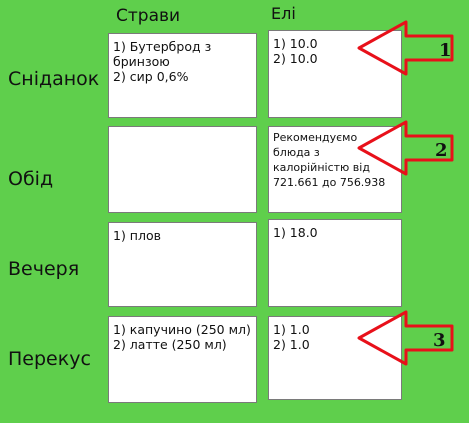  Describe the element at coordinates (445, 50) in the screenshot. I see `annotation-number-1: 1` at that location.